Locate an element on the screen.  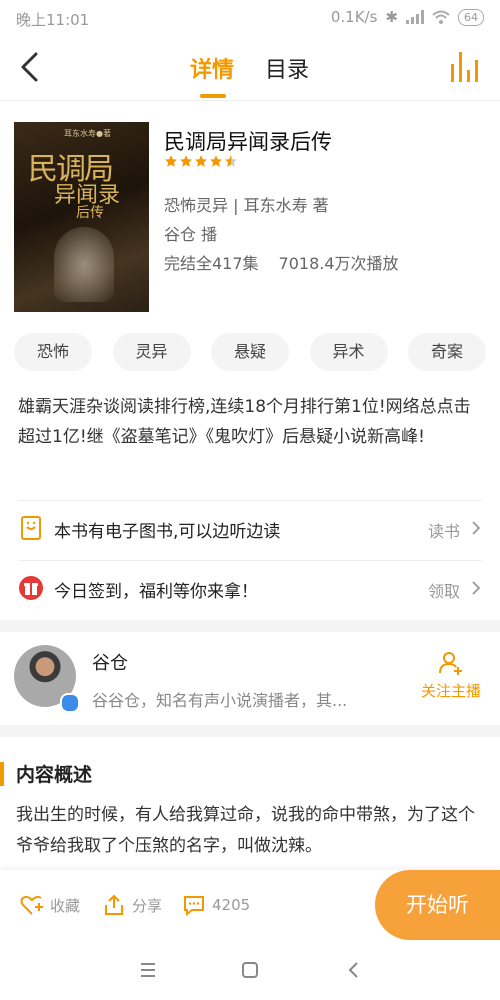
tag-chip: 灵异 is located at coordinates (151, 352).